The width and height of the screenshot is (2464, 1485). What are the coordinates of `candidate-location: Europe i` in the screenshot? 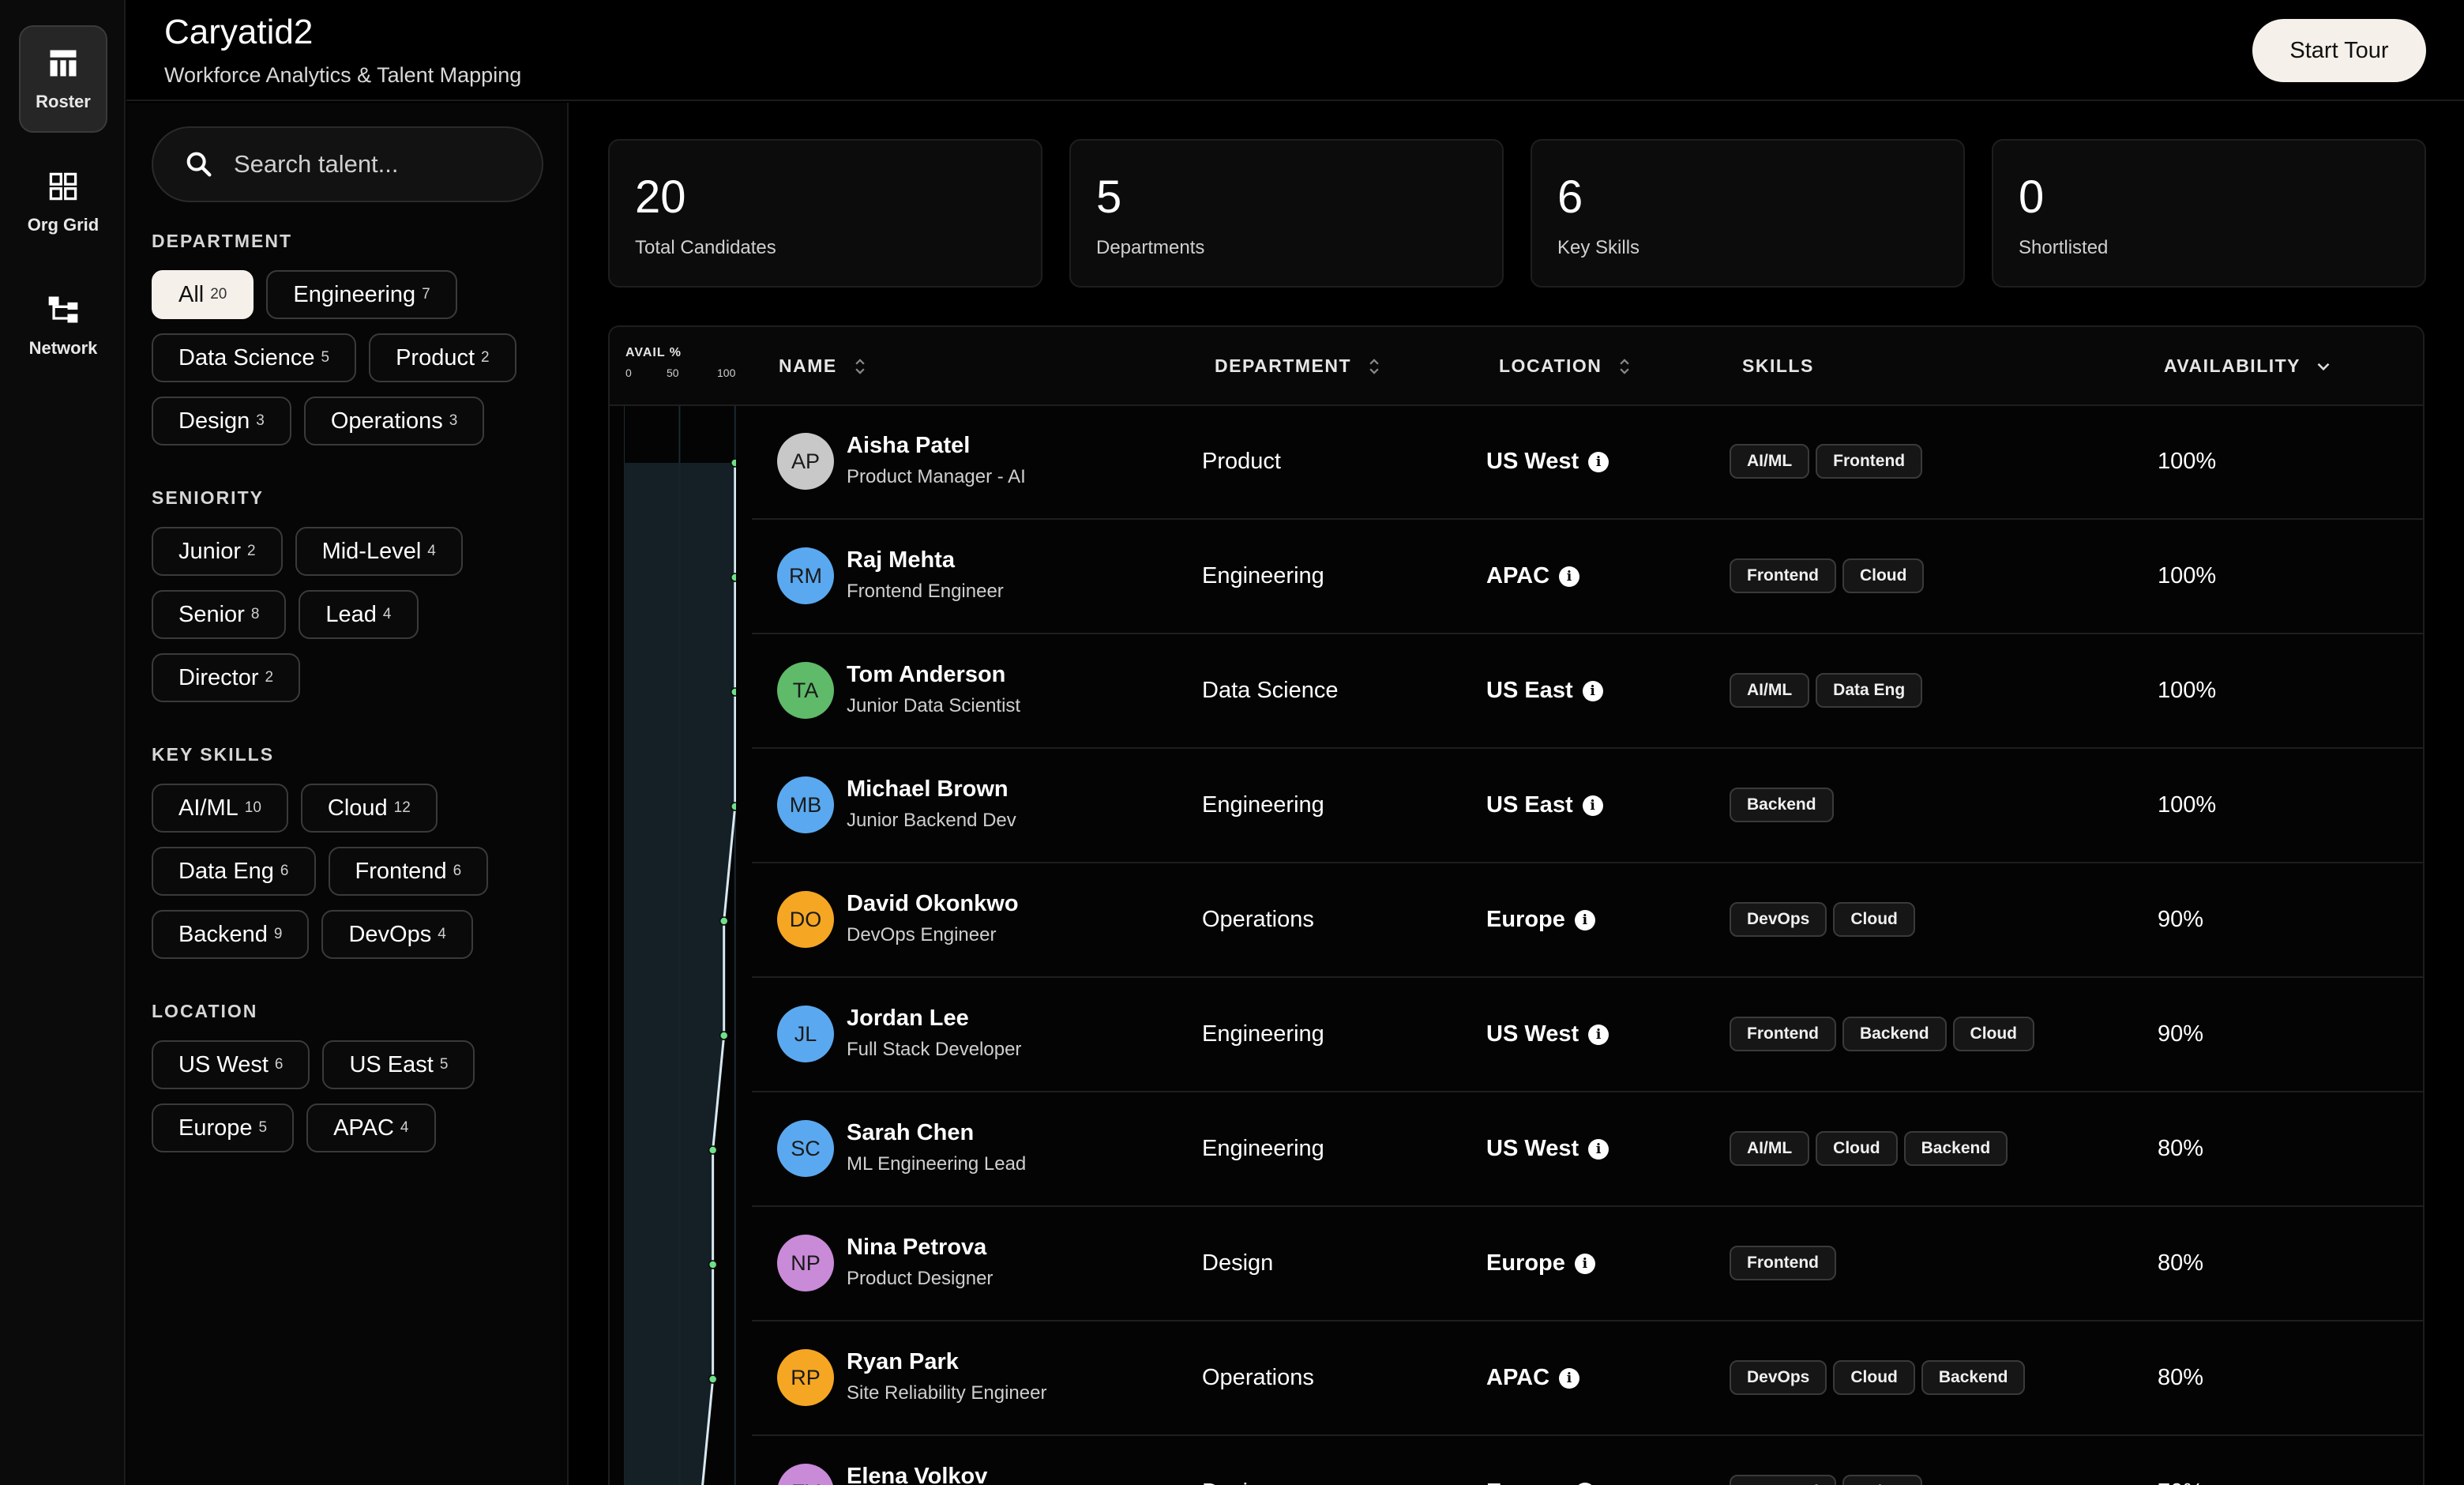 It's located at (1540, 1482).